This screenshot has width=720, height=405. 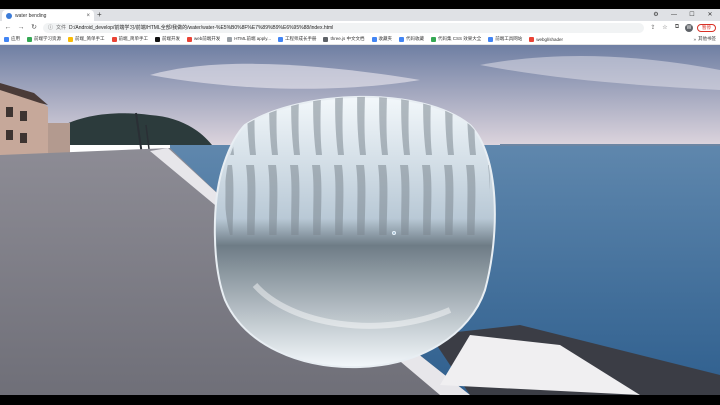 I want to click on forward-button: →, so click(x=21, y=28).